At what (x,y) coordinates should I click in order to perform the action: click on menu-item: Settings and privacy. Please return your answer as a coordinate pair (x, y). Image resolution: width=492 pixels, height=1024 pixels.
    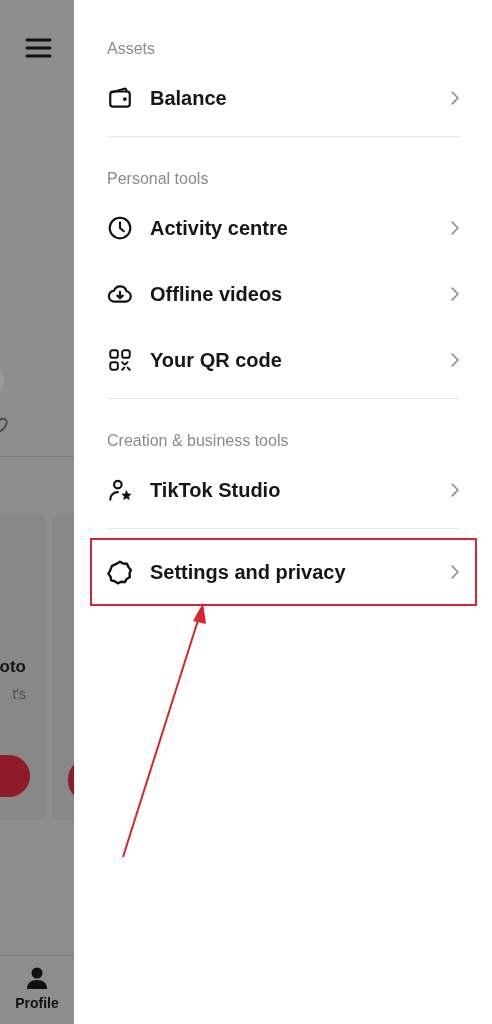
    Looking at the image, I should click on (283, 572).